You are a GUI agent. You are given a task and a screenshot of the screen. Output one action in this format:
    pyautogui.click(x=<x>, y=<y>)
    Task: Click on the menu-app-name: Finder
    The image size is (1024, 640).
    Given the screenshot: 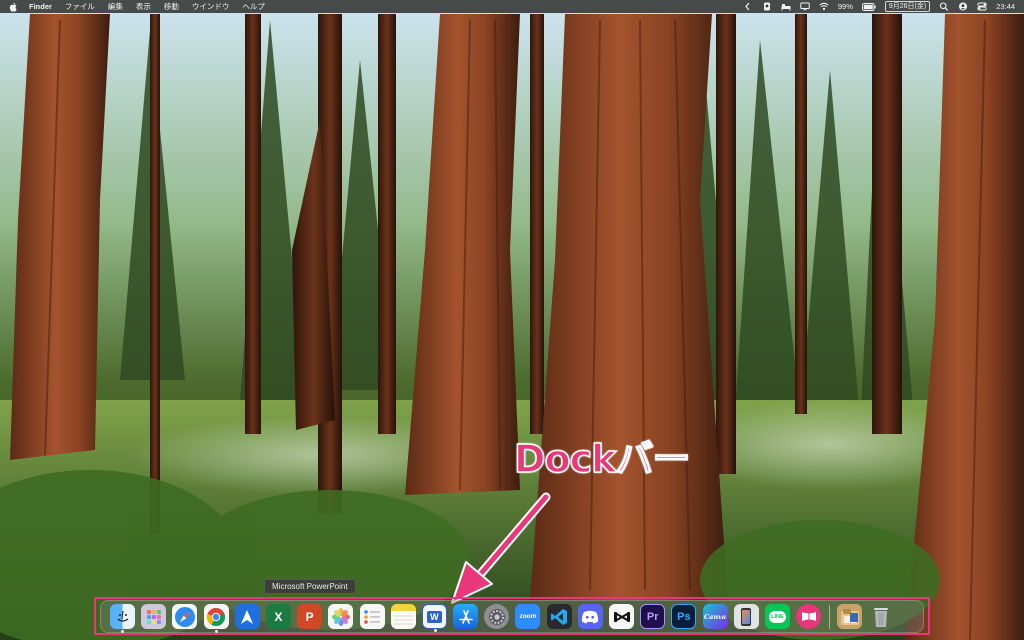 What is the action you would take?
    pyautogui.click(x=40, y=6)
    